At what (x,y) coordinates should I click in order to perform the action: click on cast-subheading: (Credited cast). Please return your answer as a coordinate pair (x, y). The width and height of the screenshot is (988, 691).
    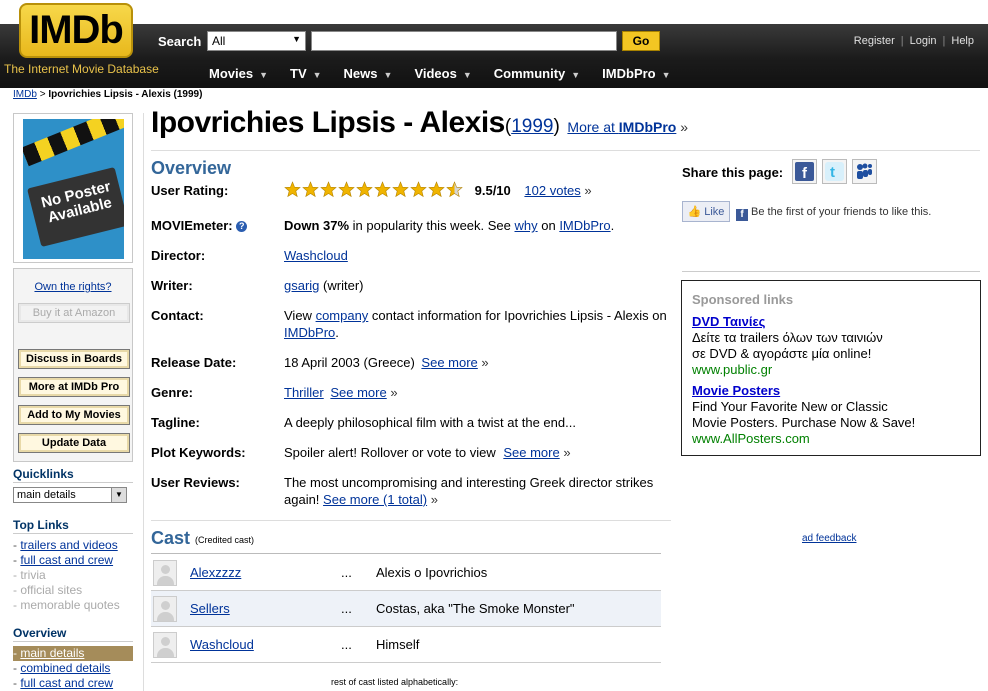
    Looking at the image, I should click on (225, 540).